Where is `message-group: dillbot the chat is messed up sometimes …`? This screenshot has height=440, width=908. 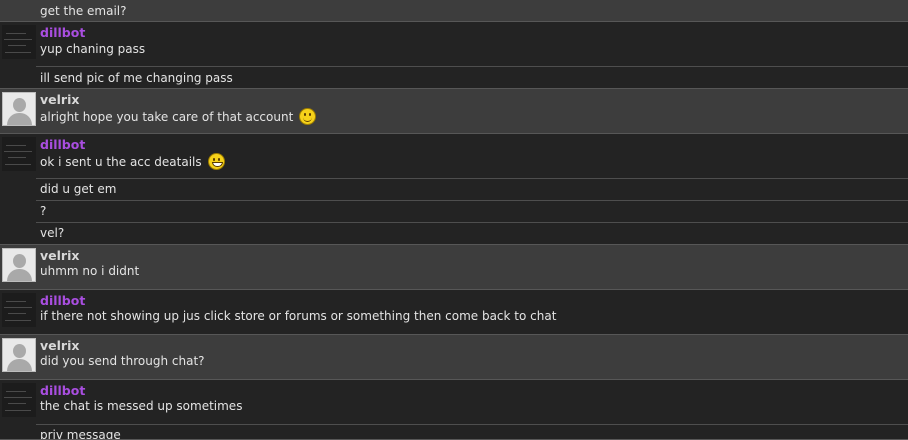
message-group: dillbot the chat is messed up sometimes … is located at coordinates (454, 410).